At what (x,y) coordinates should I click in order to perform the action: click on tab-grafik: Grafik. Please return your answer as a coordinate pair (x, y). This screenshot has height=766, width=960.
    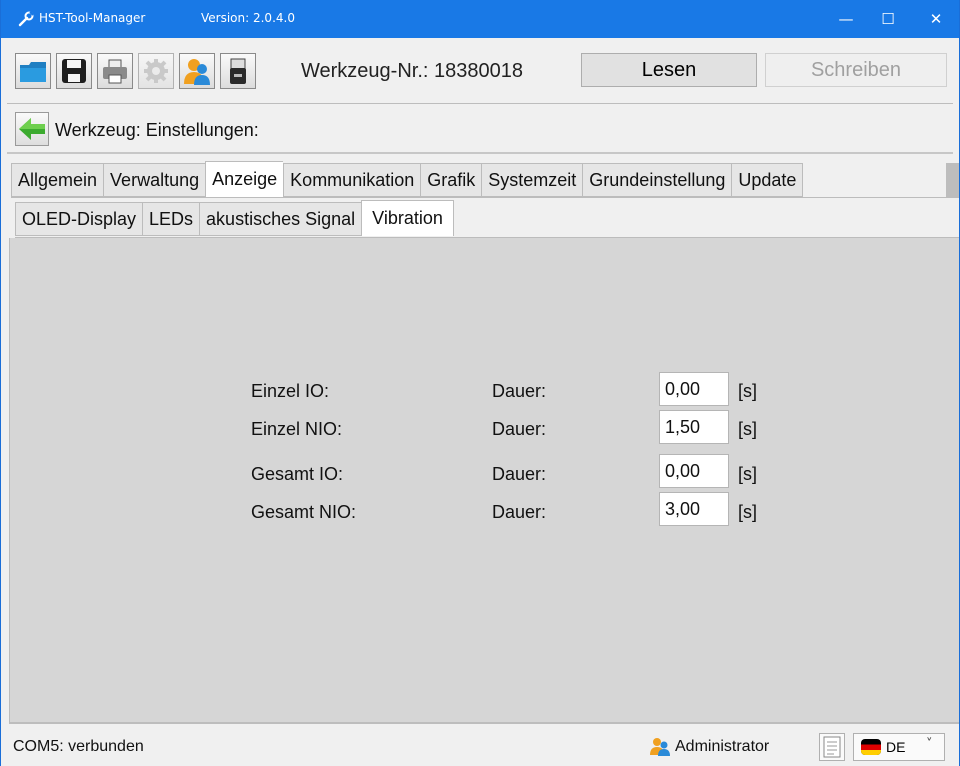
    Looking at the image, I should click on (451, 180).